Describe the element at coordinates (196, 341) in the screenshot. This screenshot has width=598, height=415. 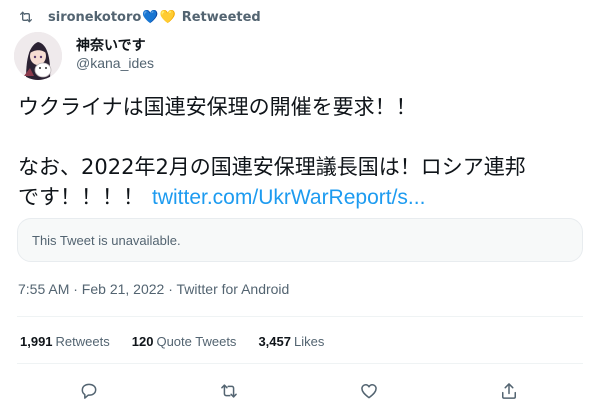
I see `quote-tweets-label: Quote Tweets` at that location.